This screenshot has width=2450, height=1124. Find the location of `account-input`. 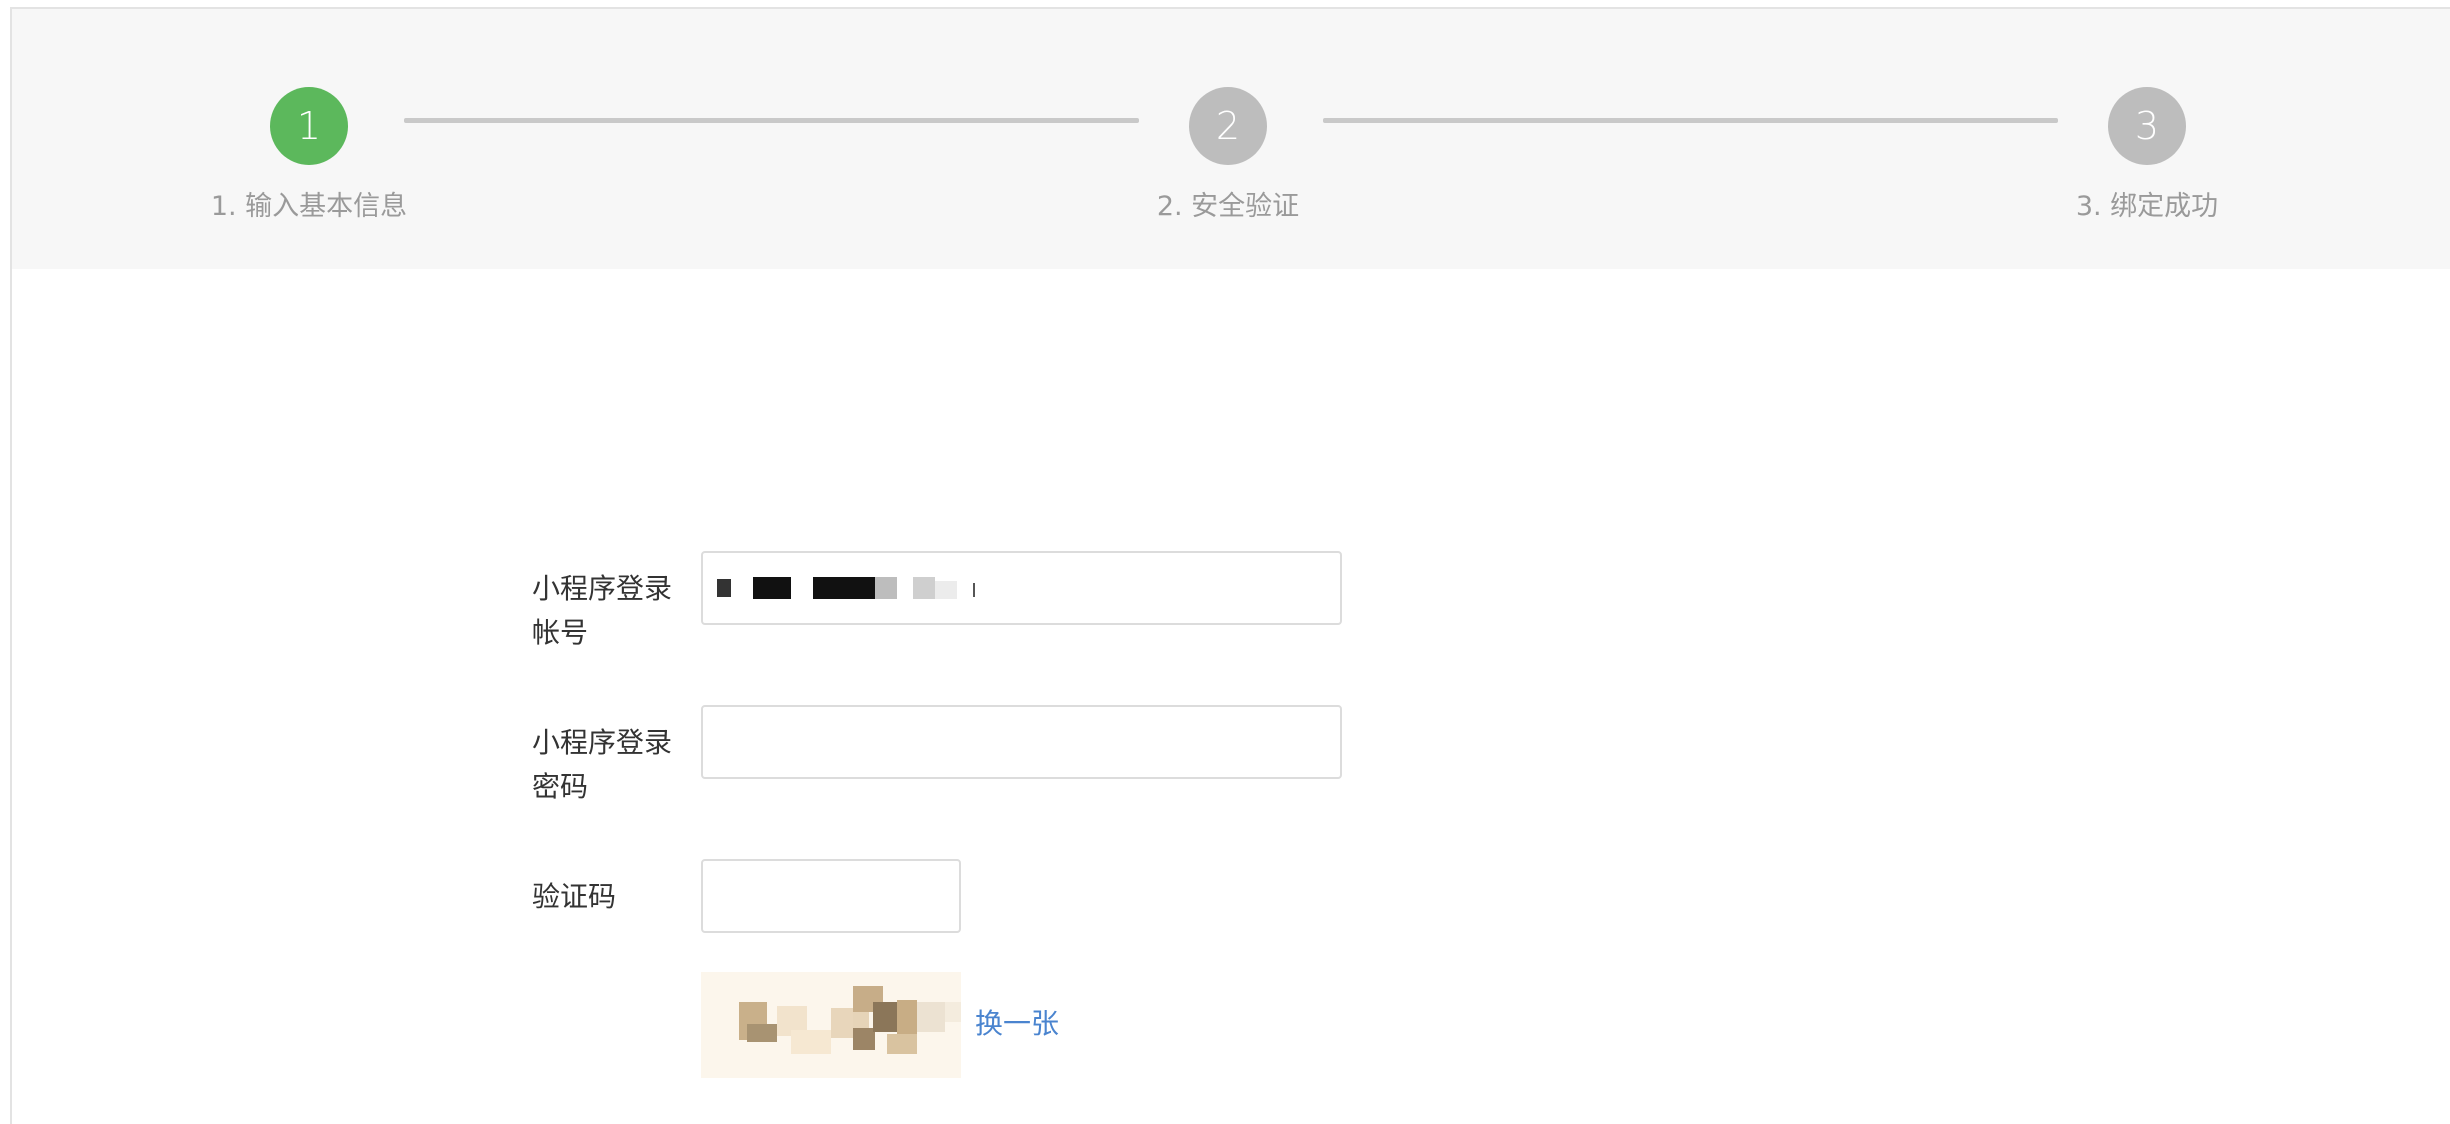

account-input is located at coordinates (1021, 588).